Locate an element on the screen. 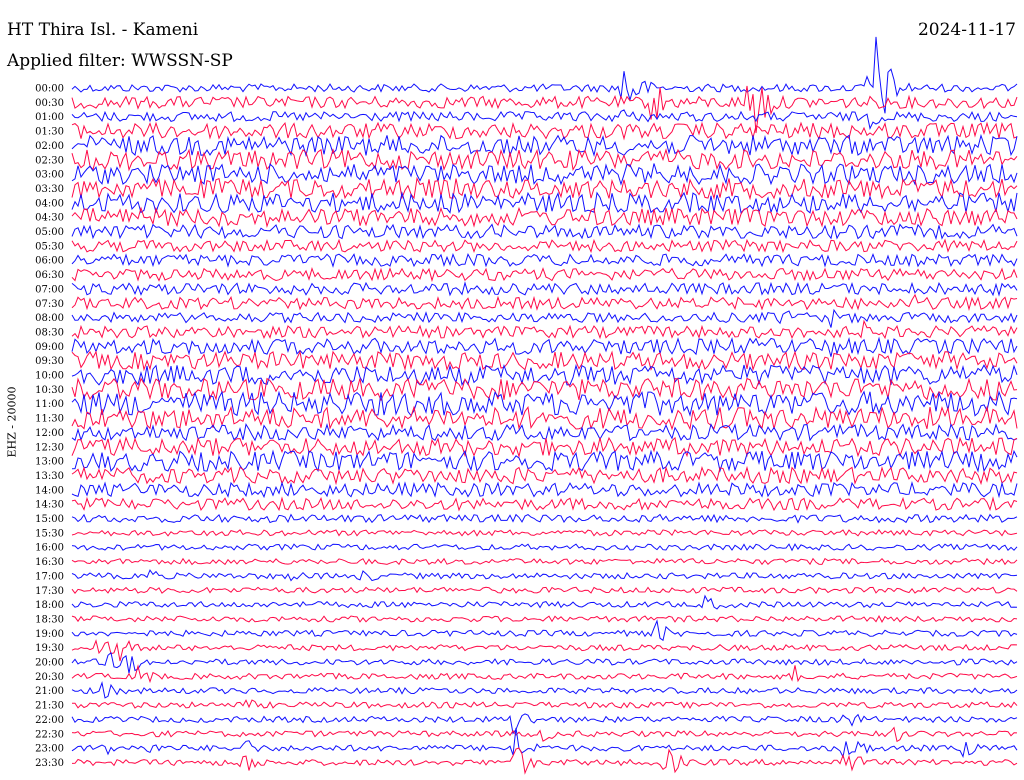  row-time-label: 04:00 is located at coordinates (49, 203).